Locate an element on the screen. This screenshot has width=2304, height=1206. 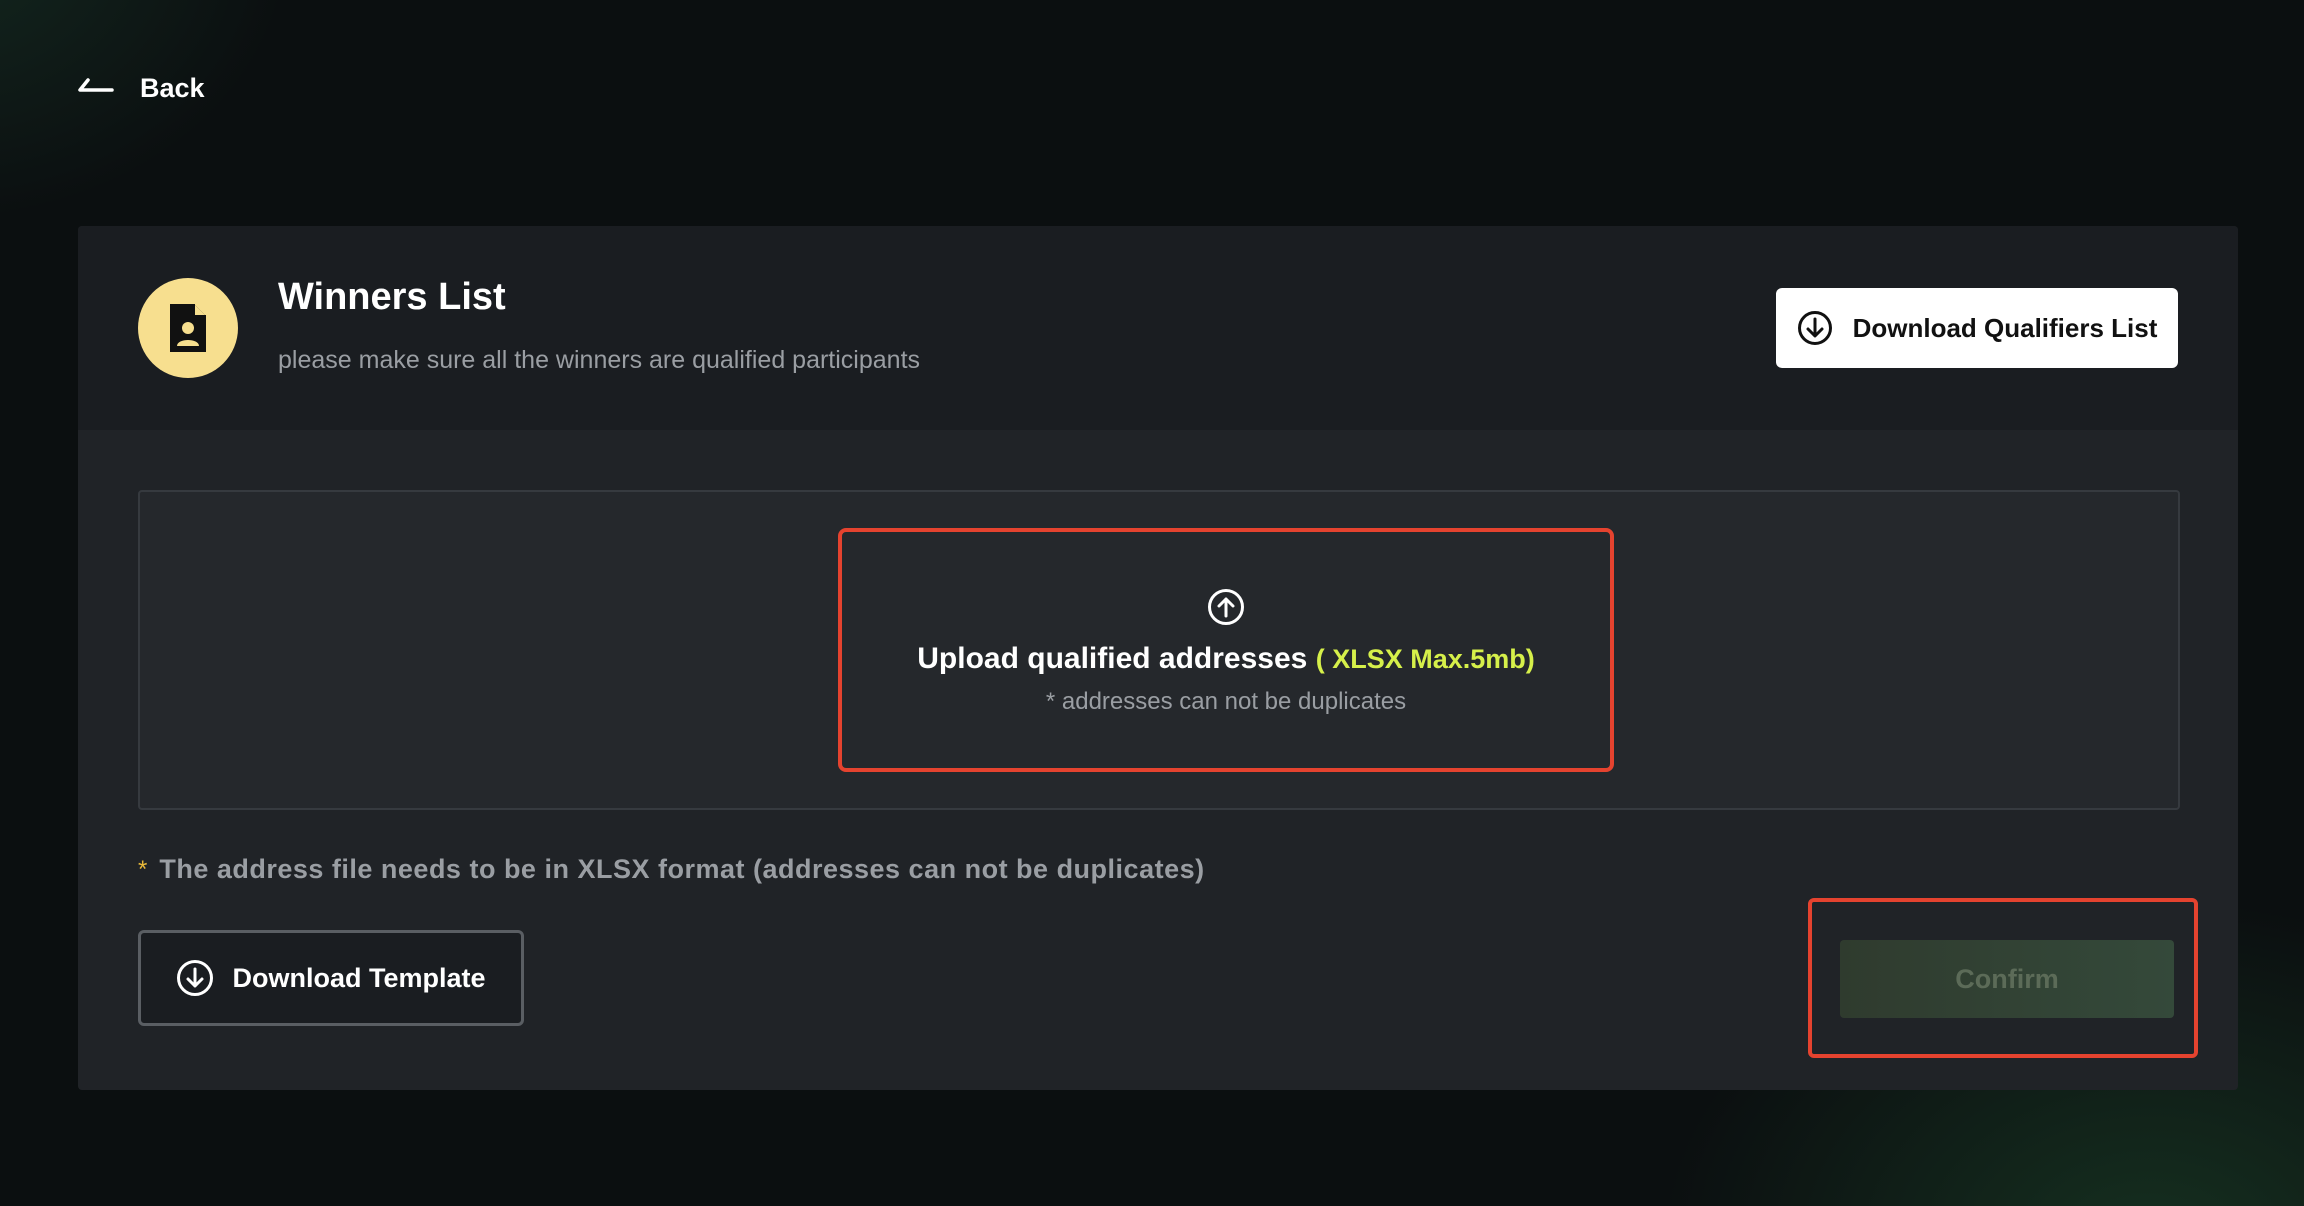
confirm-button: Confirm is located at coordinates (2007, 979).